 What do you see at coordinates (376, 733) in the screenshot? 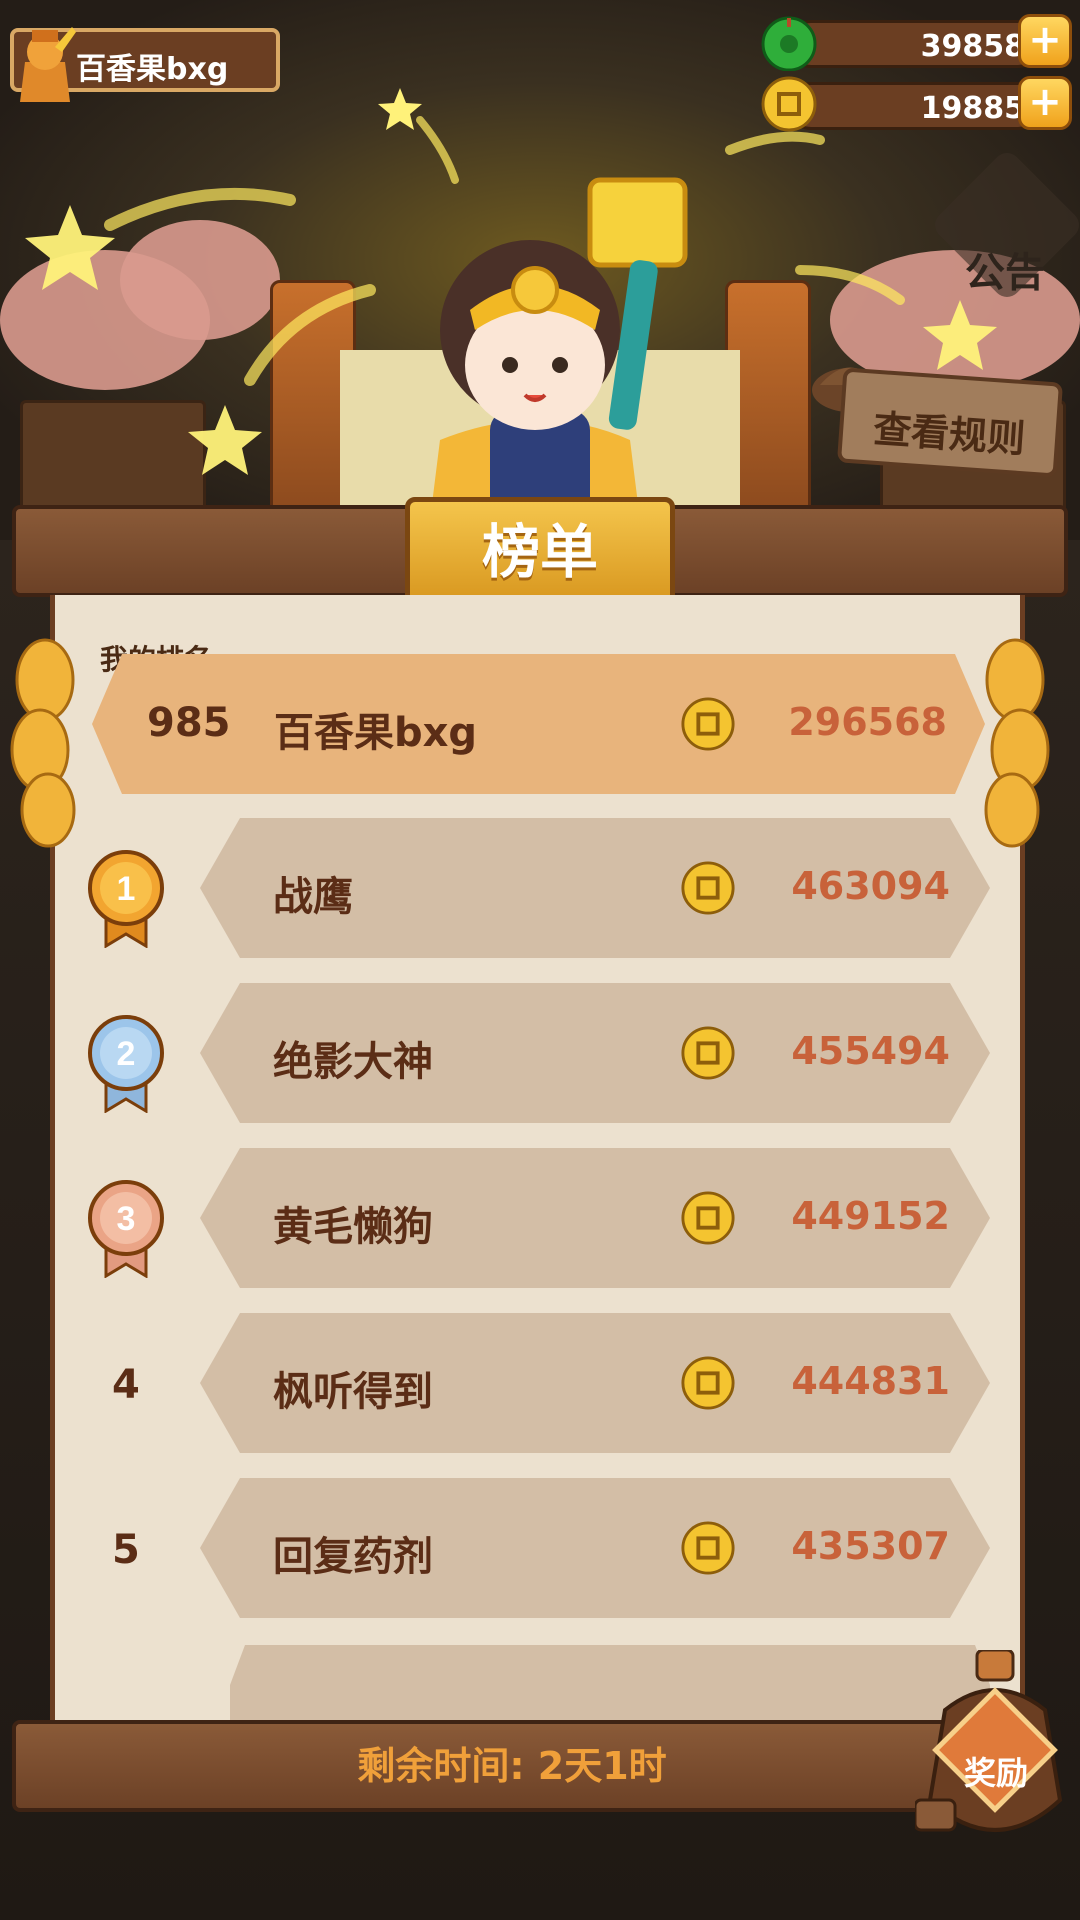
I see `my-rank-name: 百香果bxg` at bounding box center [376, 733].